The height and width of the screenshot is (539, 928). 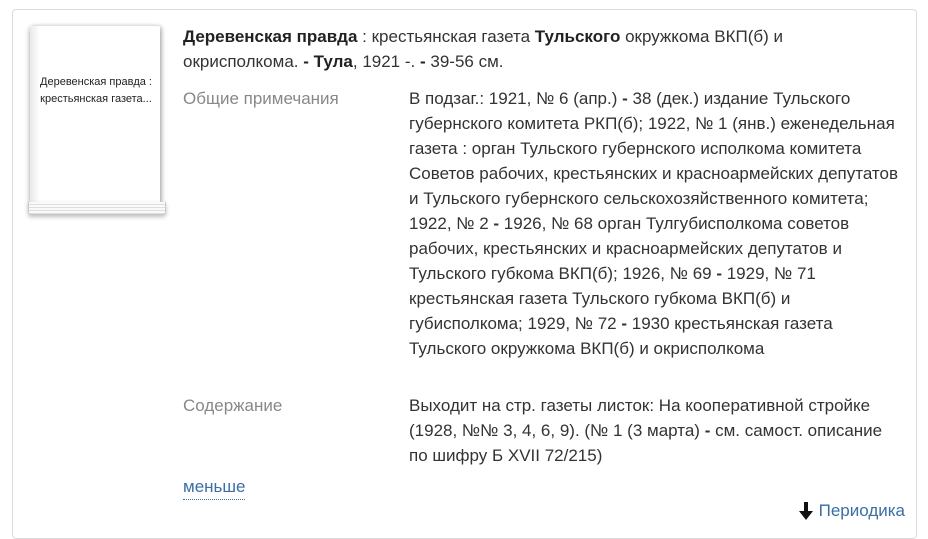 I want to click on text-segment: В подзаг.: 1921, № 6 (апр.), so click(x=516, y=98).